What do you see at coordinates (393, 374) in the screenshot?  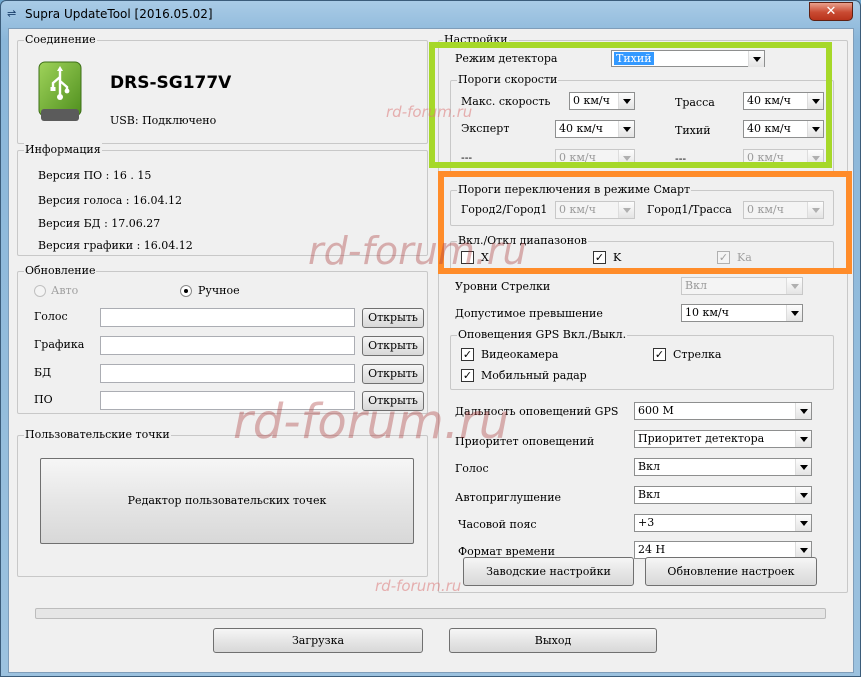 I see `open-db-button: Открыть` at bounding box center [393, 374].